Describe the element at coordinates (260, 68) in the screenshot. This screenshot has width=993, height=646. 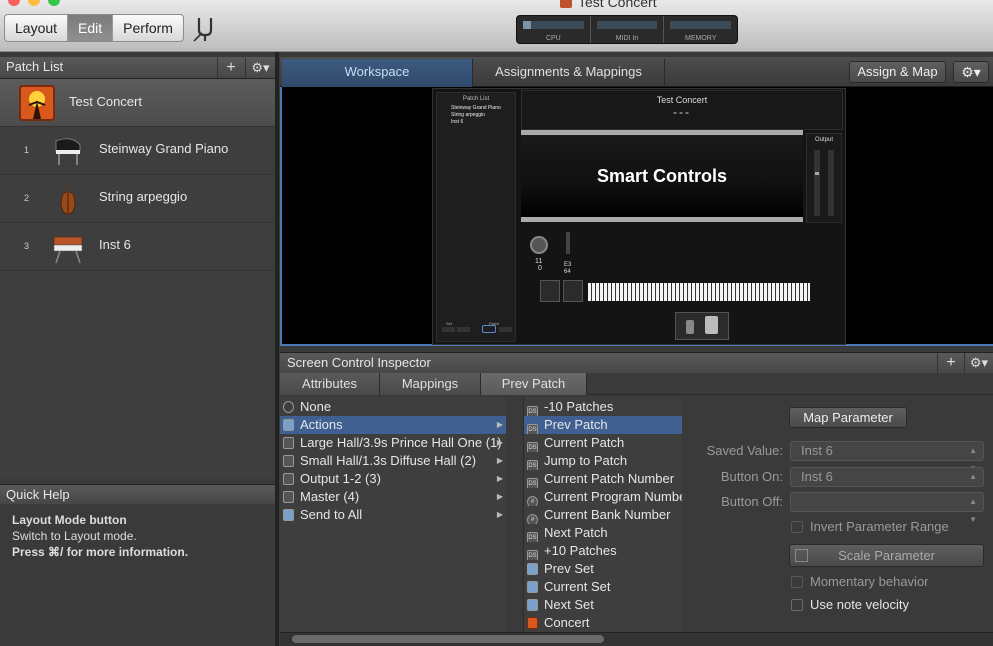
I see `patch-list-gear-button: ⚙▾` at that location.